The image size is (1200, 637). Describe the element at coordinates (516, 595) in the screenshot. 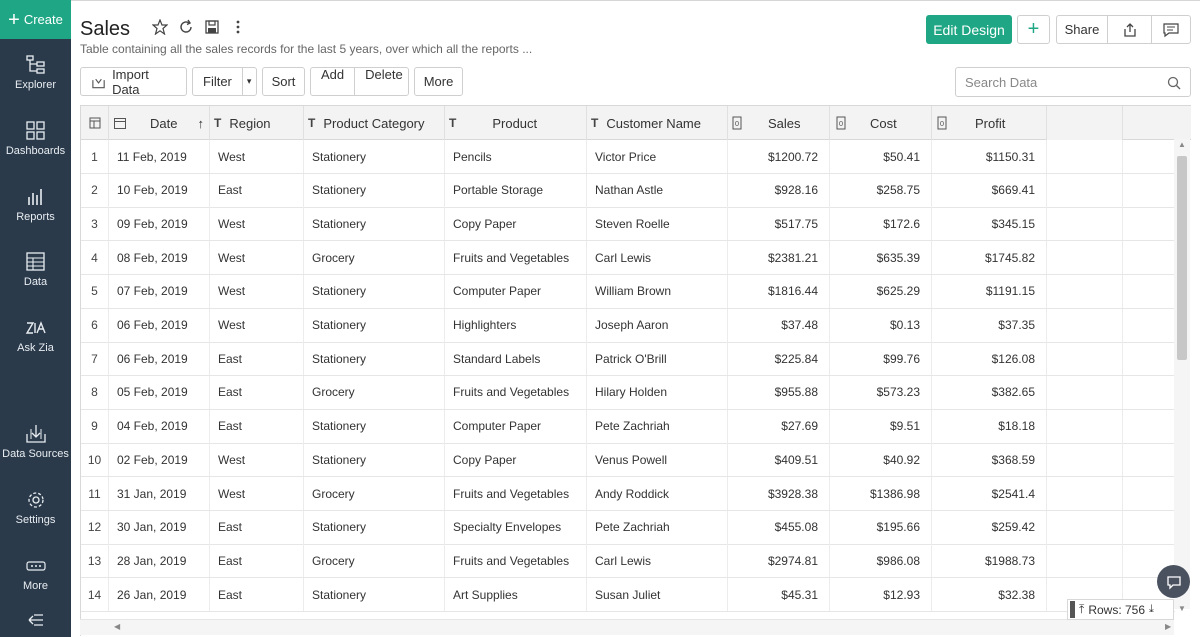

I see `cell-product: Art Supplies` at that location.